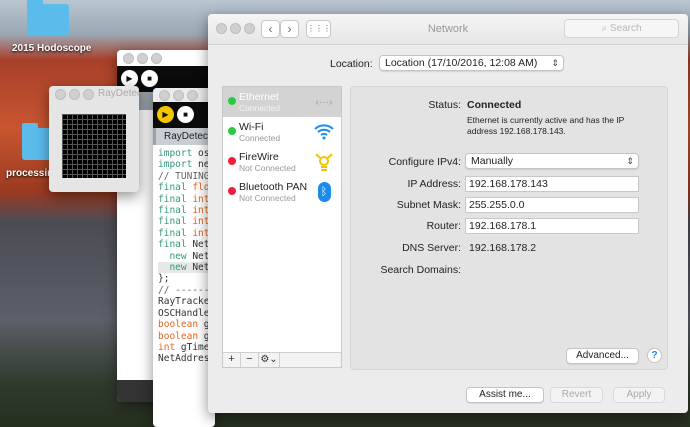 The height and width of the screenshot is (427, 690). Describe the element at coordinates (552, 226) in the screenshot. I see `router-field: 192.168.178.1` at that location.